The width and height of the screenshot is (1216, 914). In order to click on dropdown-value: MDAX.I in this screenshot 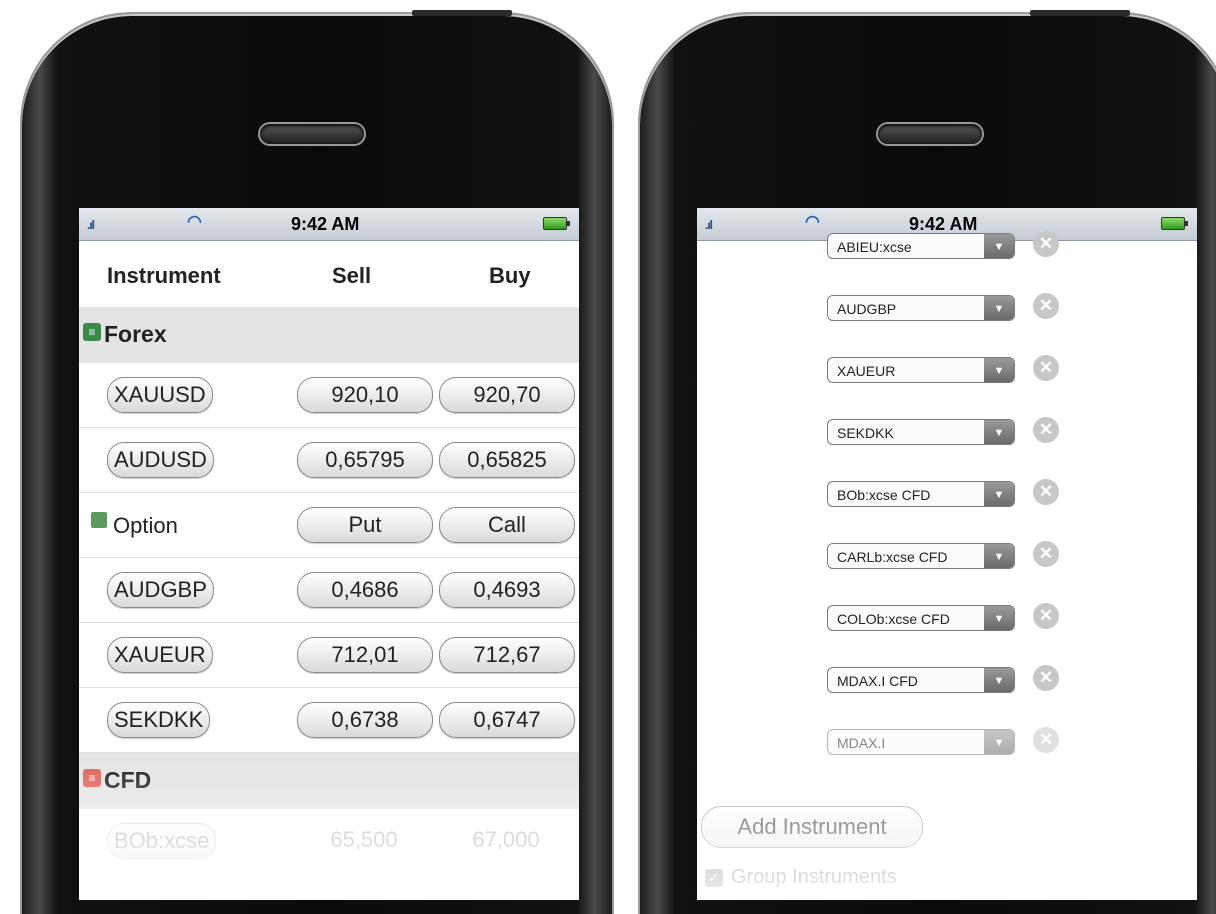, I will do `click(861, 743)`.